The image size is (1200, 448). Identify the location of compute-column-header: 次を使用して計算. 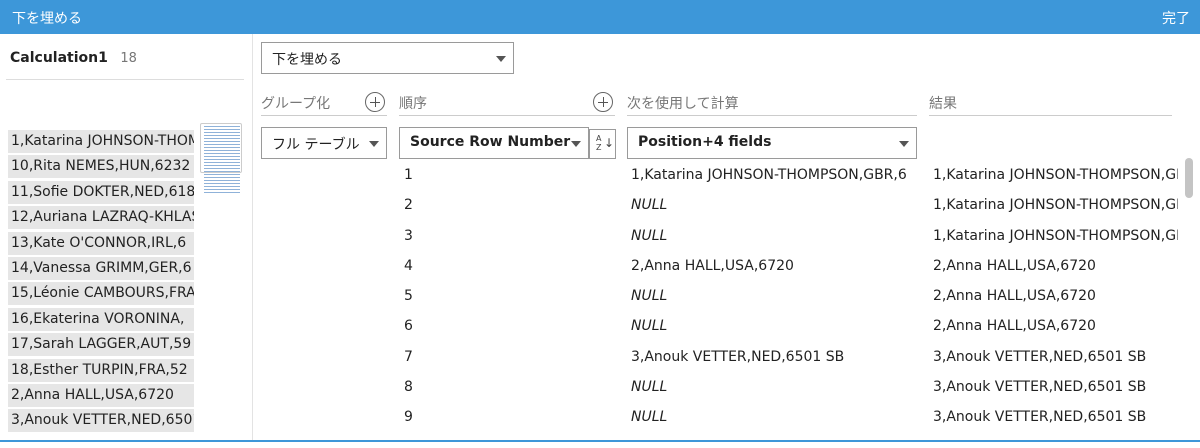
(683, 104).